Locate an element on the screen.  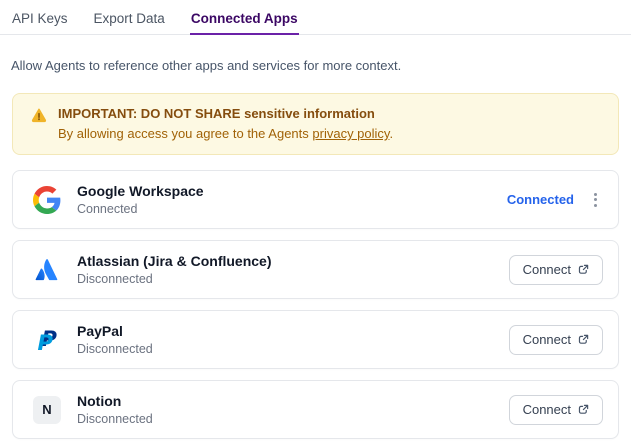
atlassian-logo-icon is located at coordinates (47, 270).